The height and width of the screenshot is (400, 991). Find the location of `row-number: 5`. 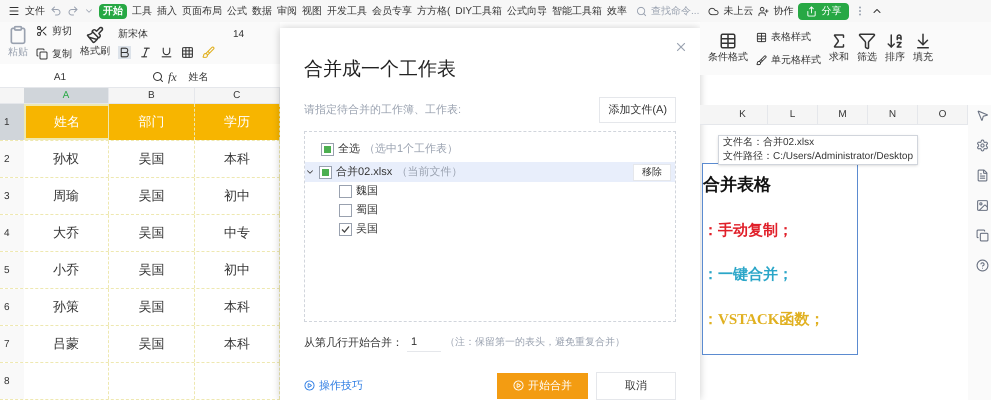

row-number: 5 is located at coordinates (12, 270).